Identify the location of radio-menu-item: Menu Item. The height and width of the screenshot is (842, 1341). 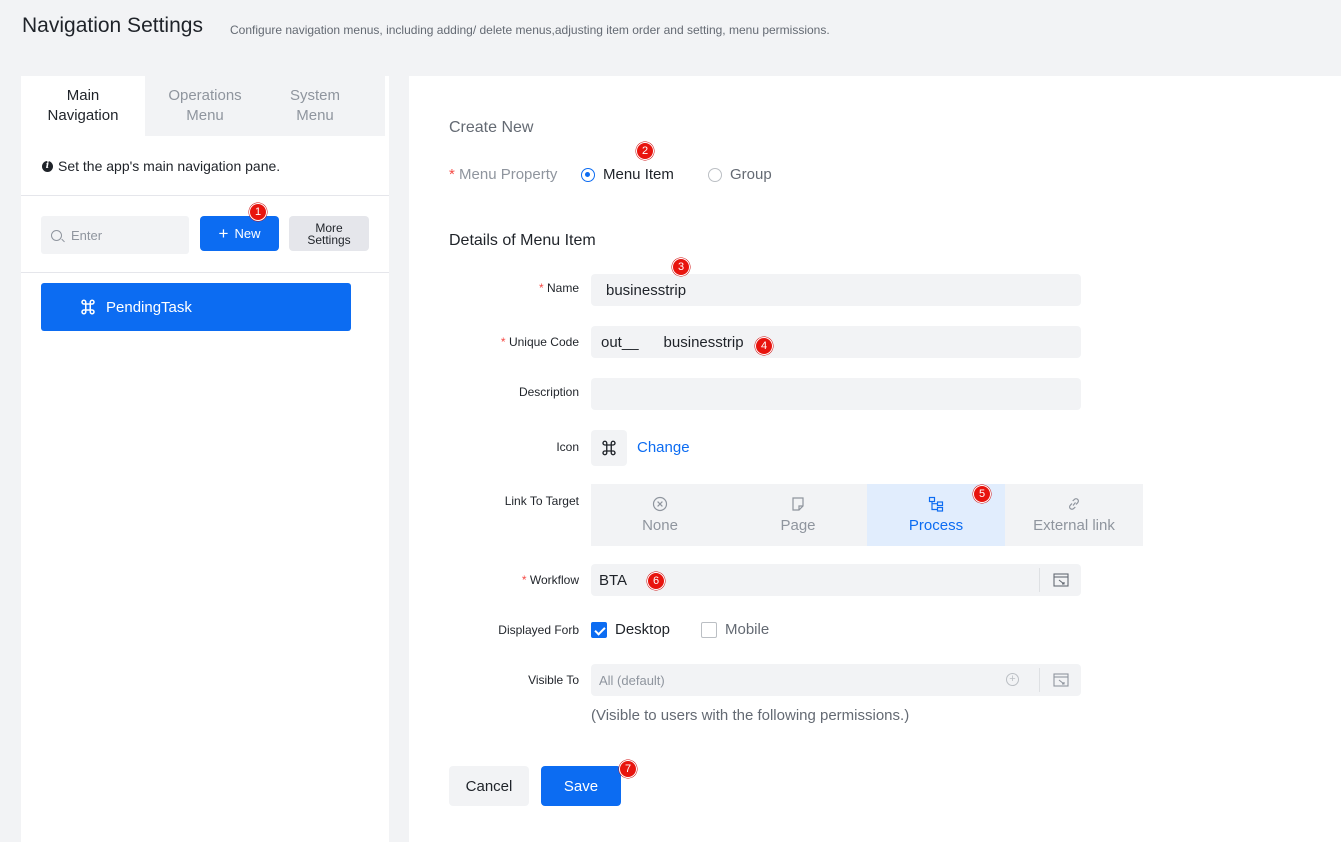
(627, 174).